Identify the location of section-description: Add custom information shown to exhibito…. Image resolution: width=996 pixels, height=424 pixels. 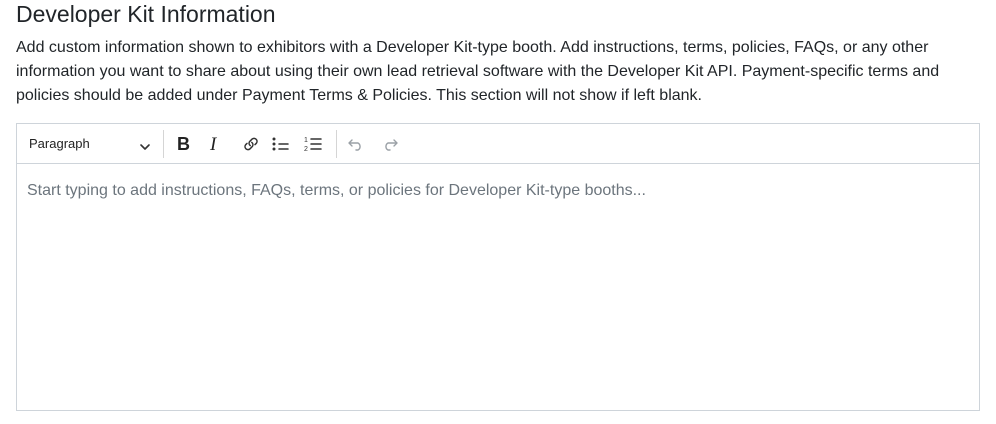
(478, 71).